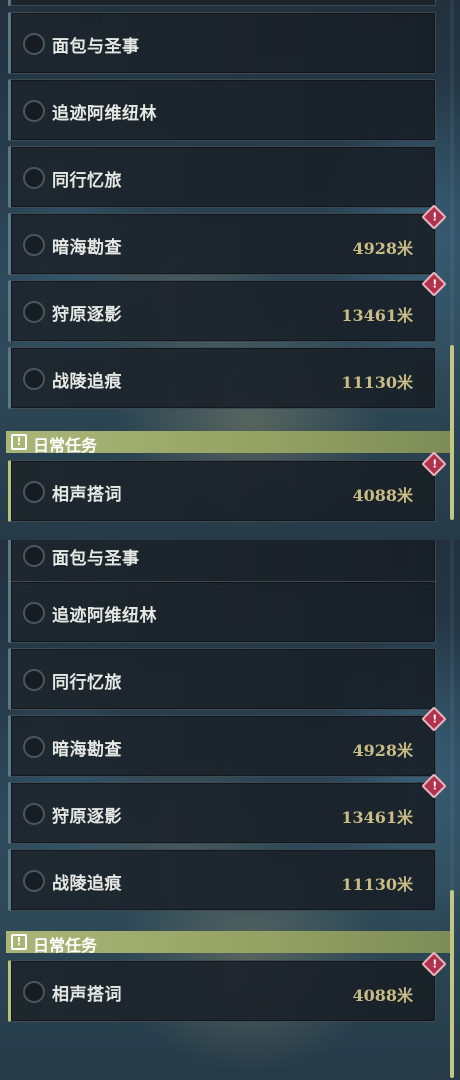 This screenshot has height=1080, width=460. Describe the element at coordinates (222, 3) in the screenshot. I see `partial-quest-card` at that location.